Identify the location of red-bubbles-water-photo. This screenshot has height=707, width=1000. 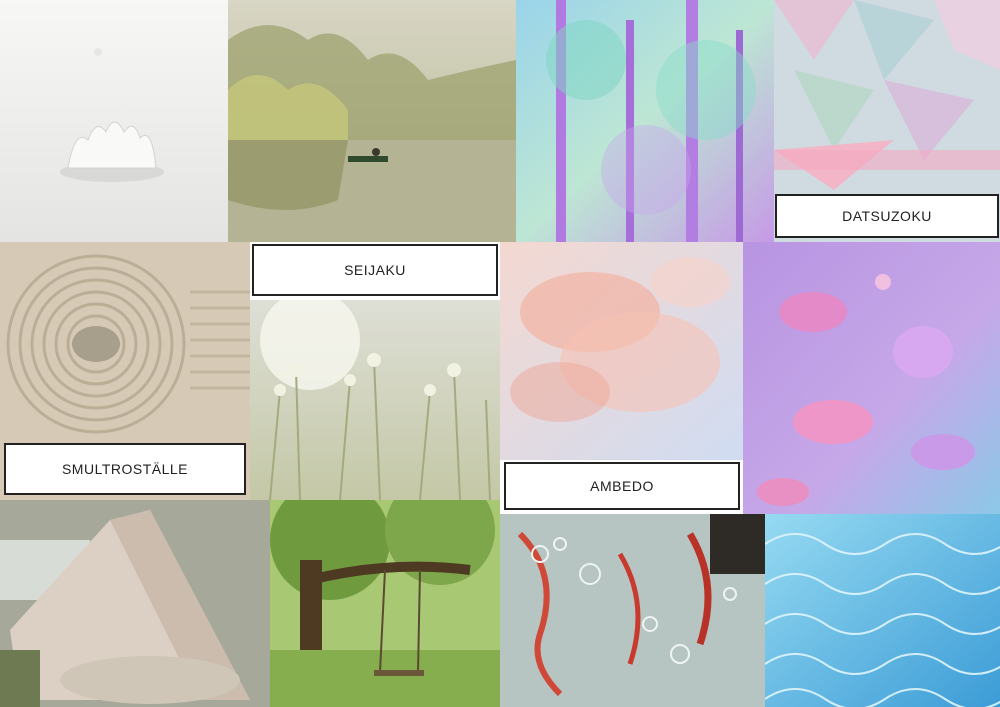
(632, 610).